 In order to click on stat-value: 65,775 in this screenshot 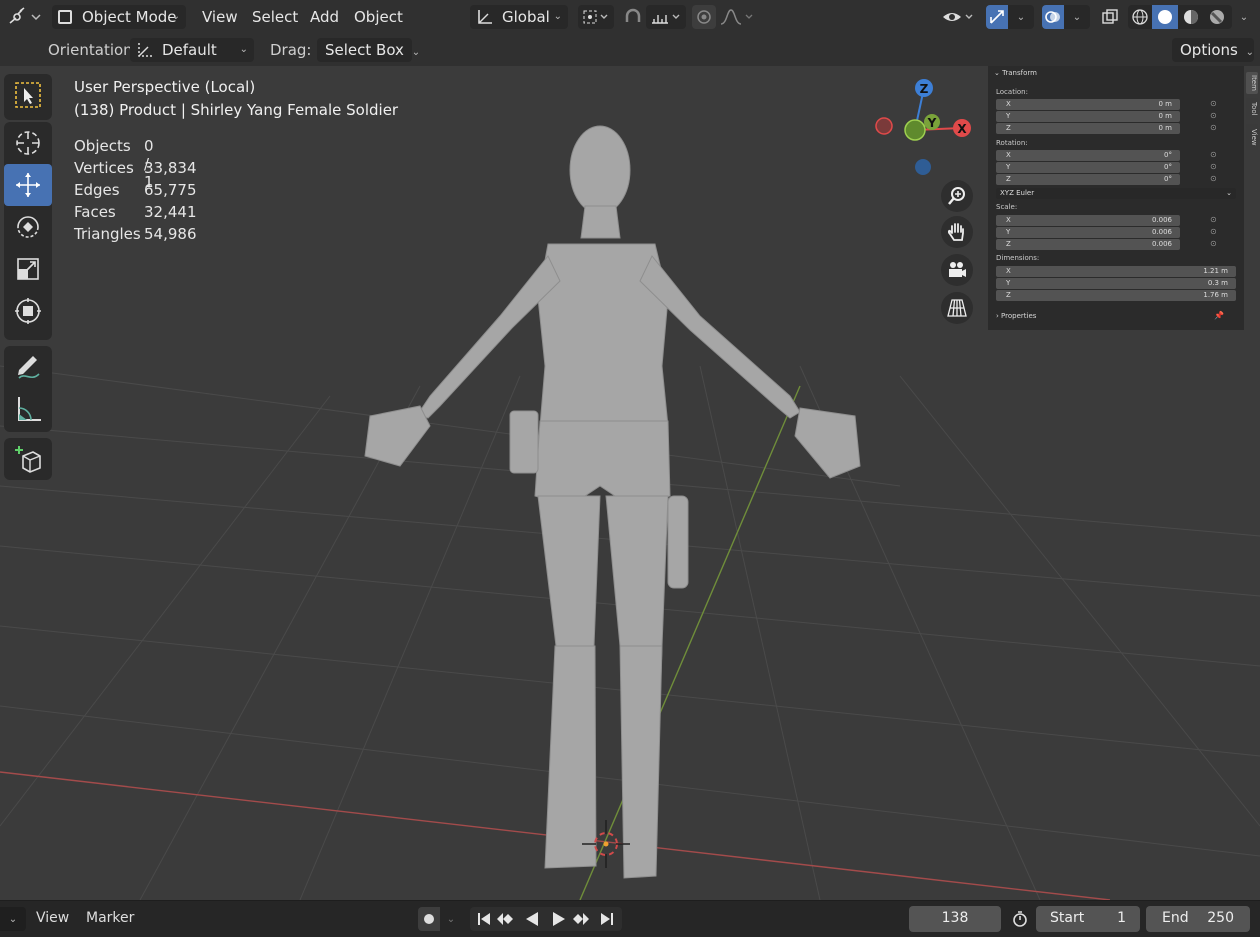, I will do `click(170, 190)`.